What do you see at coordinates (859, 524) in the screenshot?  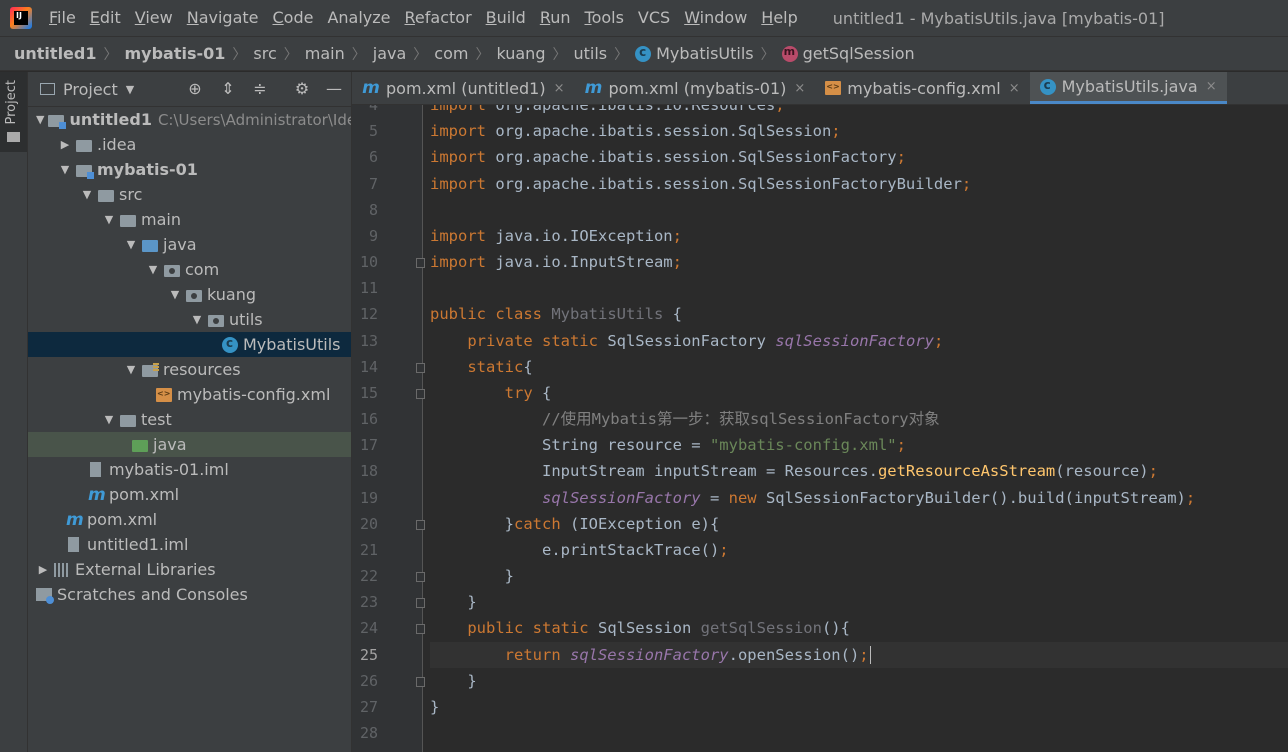 I see `code-line: }catch (IOException e){` at bounding box center [859, 524].